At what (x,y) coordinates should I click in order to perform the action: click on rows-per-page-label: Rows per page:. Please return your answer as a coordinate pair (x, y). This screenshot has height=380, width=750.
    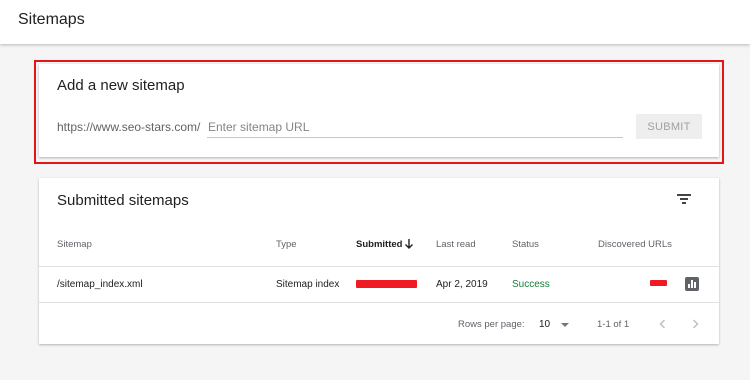
    Looking at the image, I should click on (491, 324).